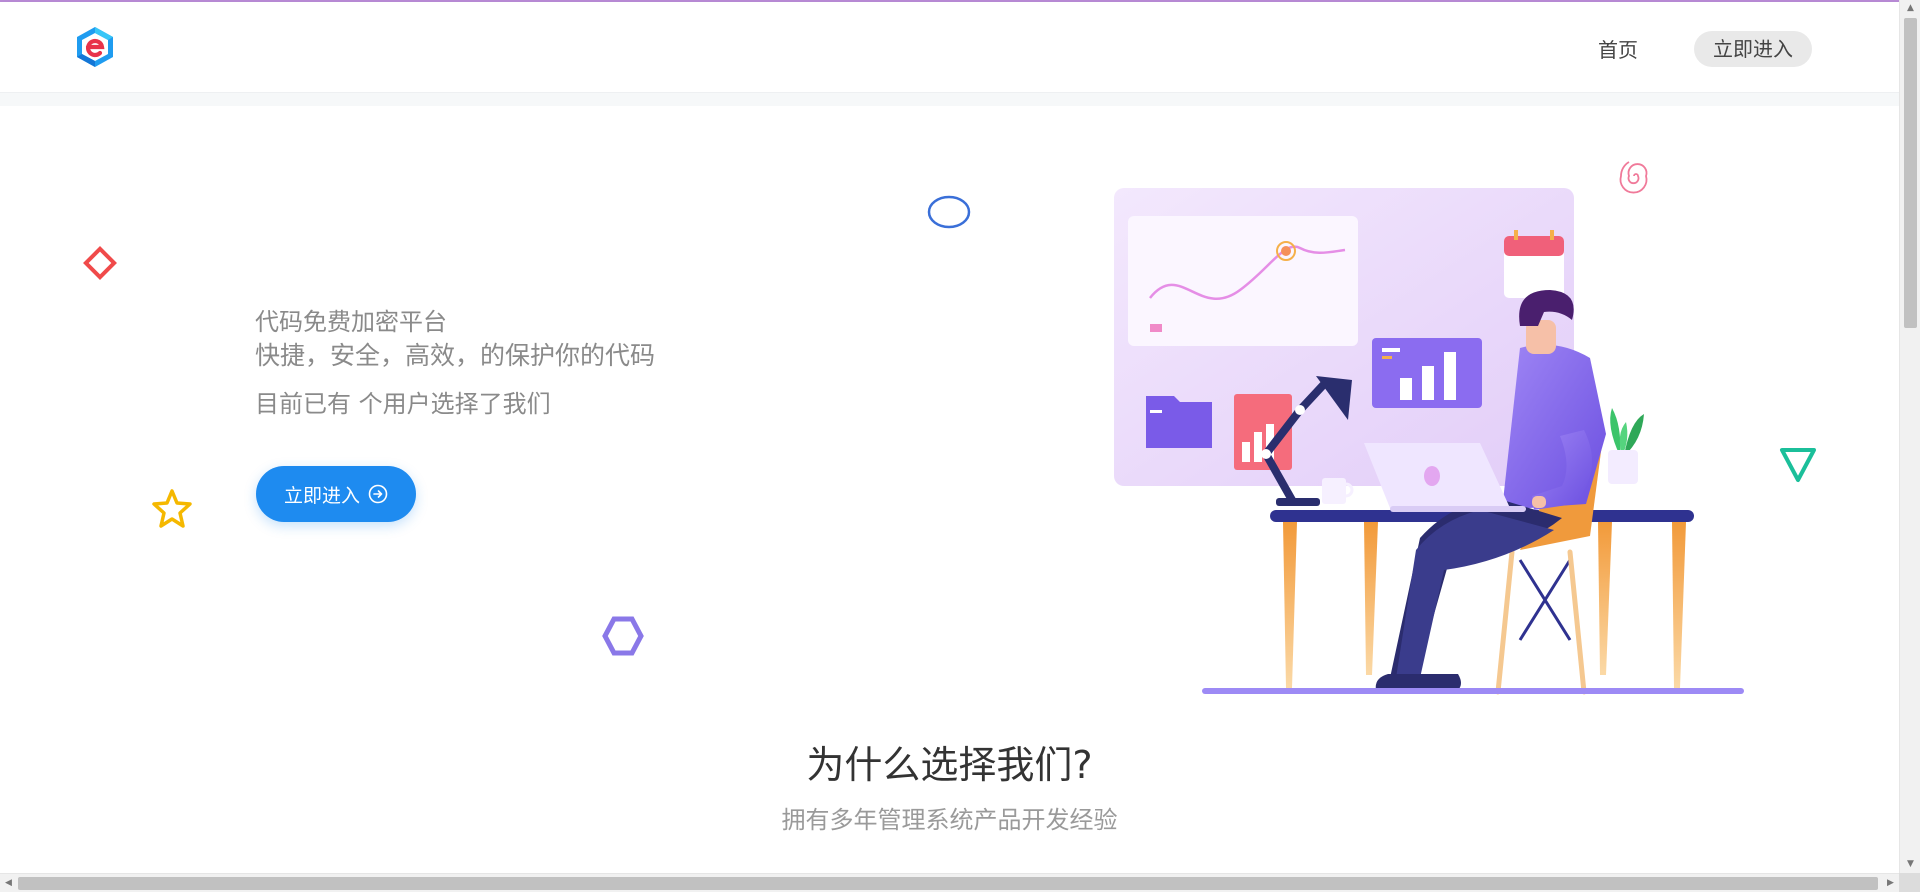  I want to click on hero-subtitle: 快捷，安全，高效，的保护你的代码, so click(455, 355).